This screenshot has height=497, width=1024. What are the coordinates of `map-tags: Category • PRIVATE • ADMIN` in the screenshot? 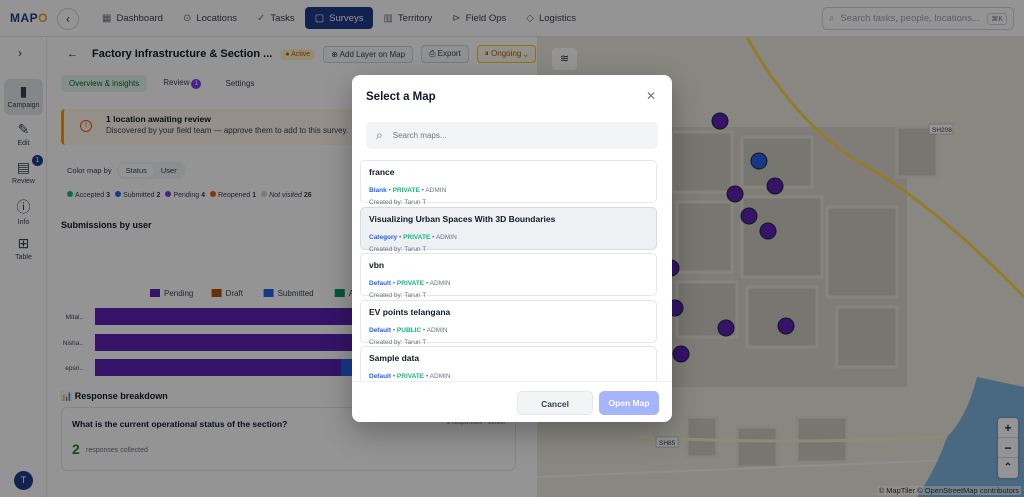 It's located at (413, 237).